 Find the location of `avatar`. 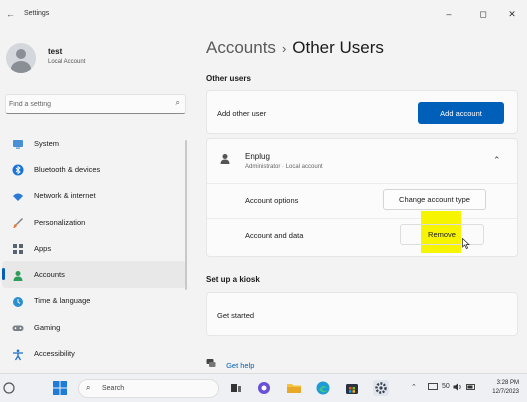

avatar is located at coordinates (21, 58).